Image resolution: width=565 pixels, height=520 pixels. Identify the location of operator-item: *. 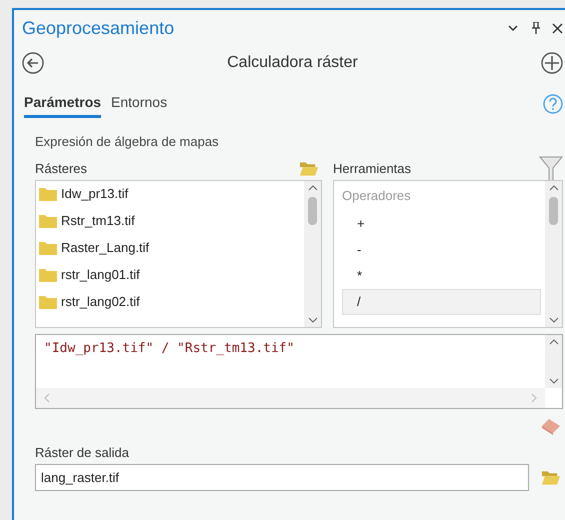
(441, 275).